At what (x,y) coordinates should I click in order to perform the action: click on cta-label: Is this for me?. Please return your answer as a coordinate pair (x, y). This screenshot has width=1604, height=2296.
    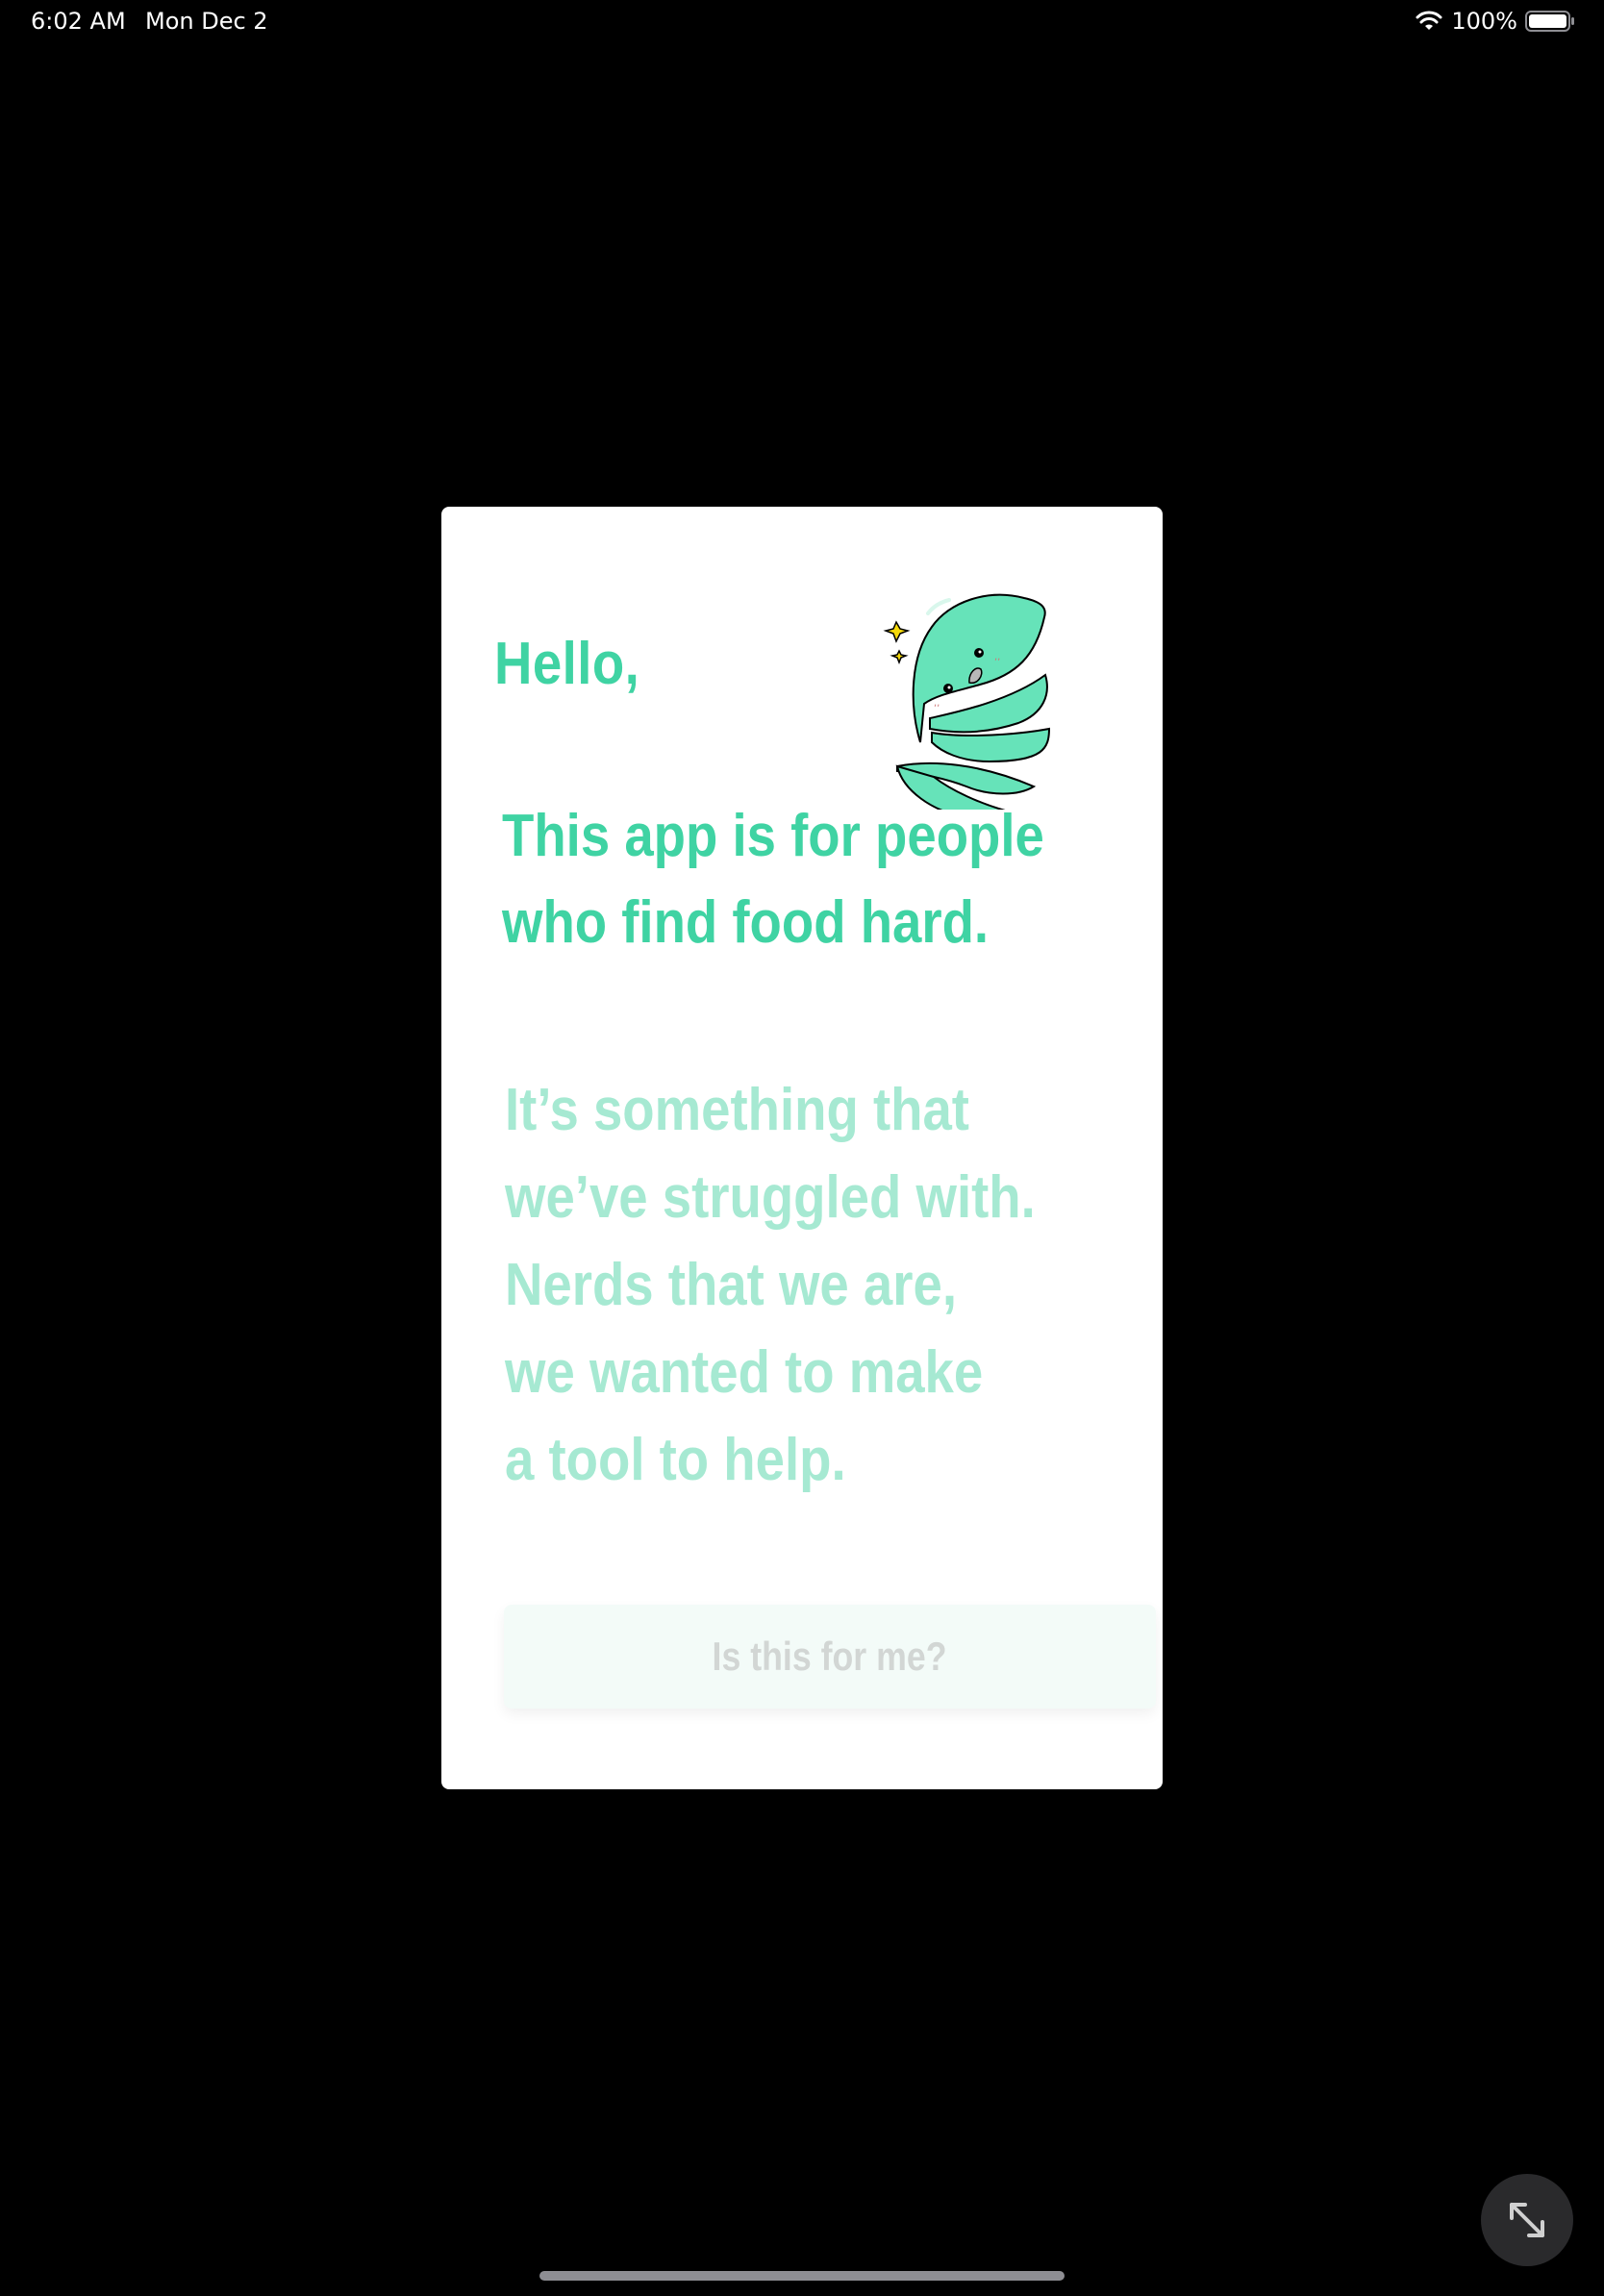
    Looking at the image, I should click on (830, 1656).